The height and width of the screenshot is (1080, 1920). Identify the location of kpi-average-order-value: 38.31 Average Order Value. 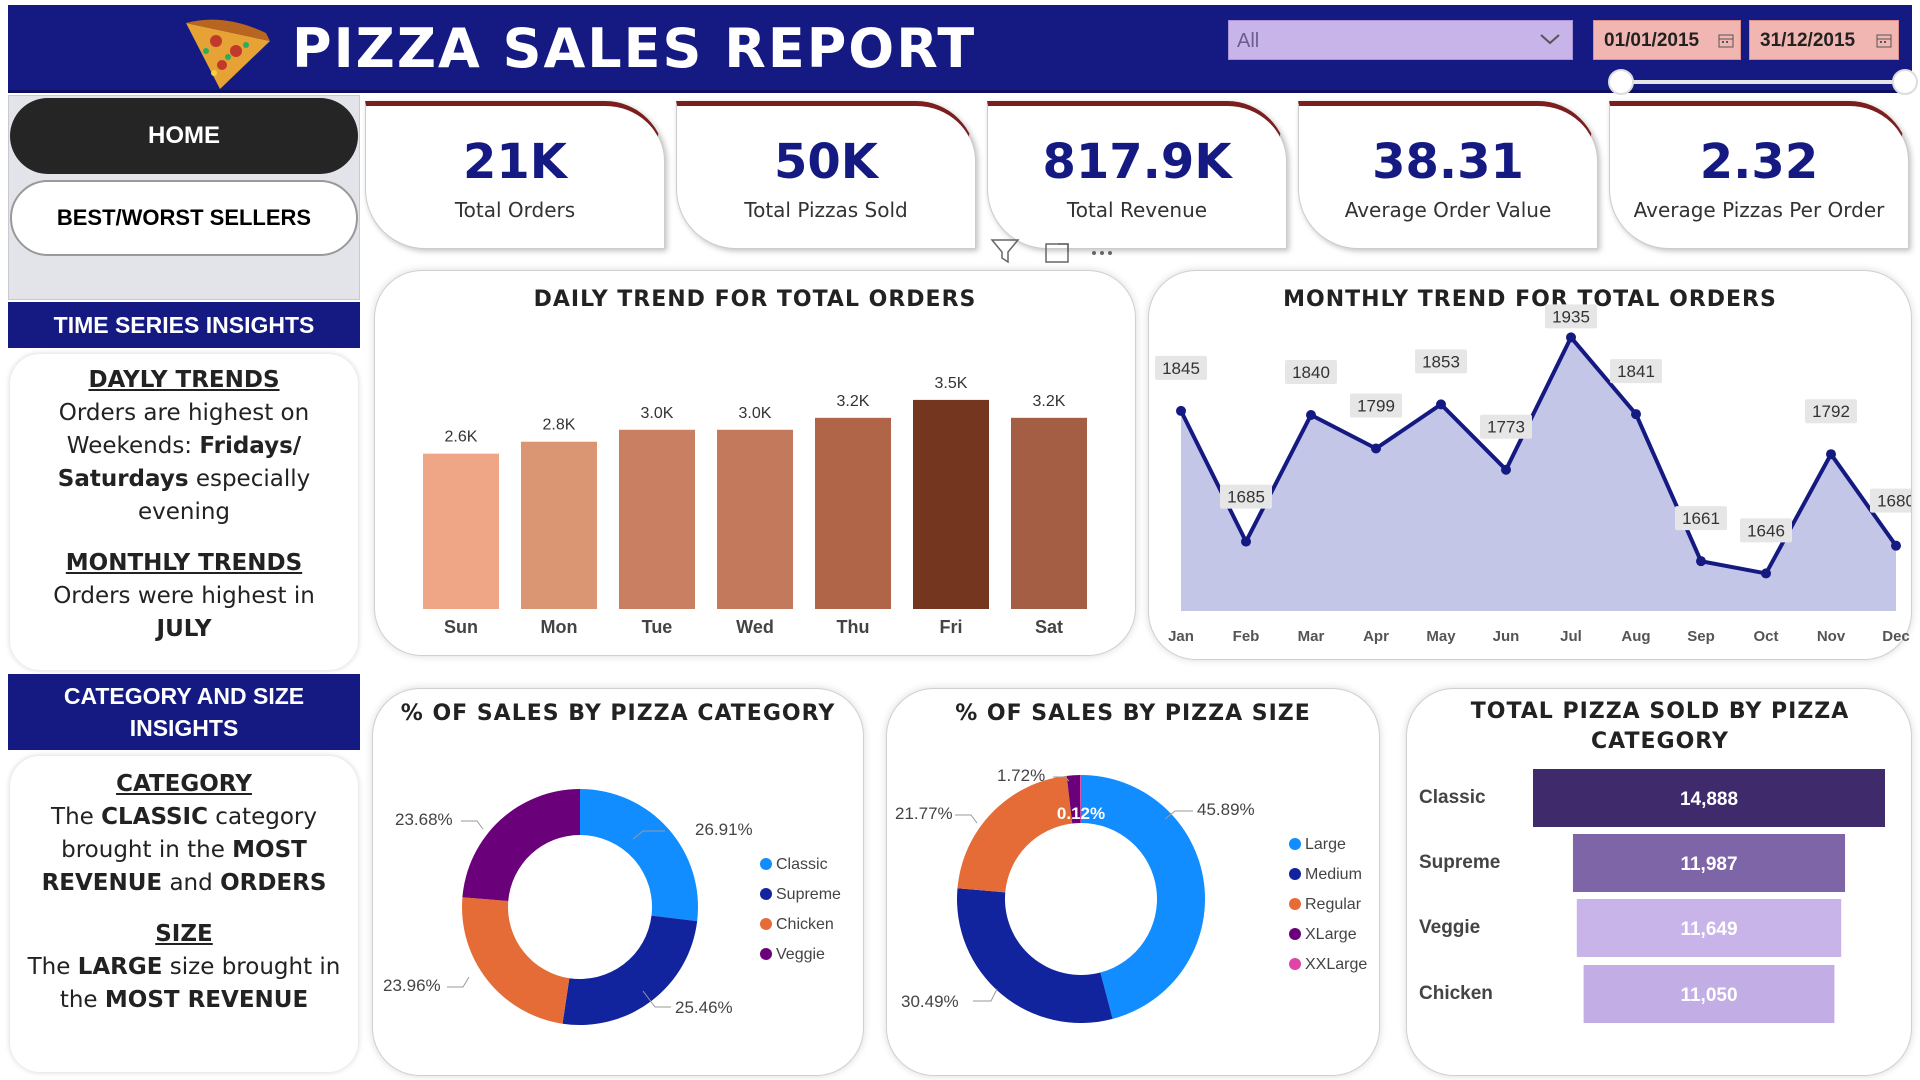
(1448, 175).